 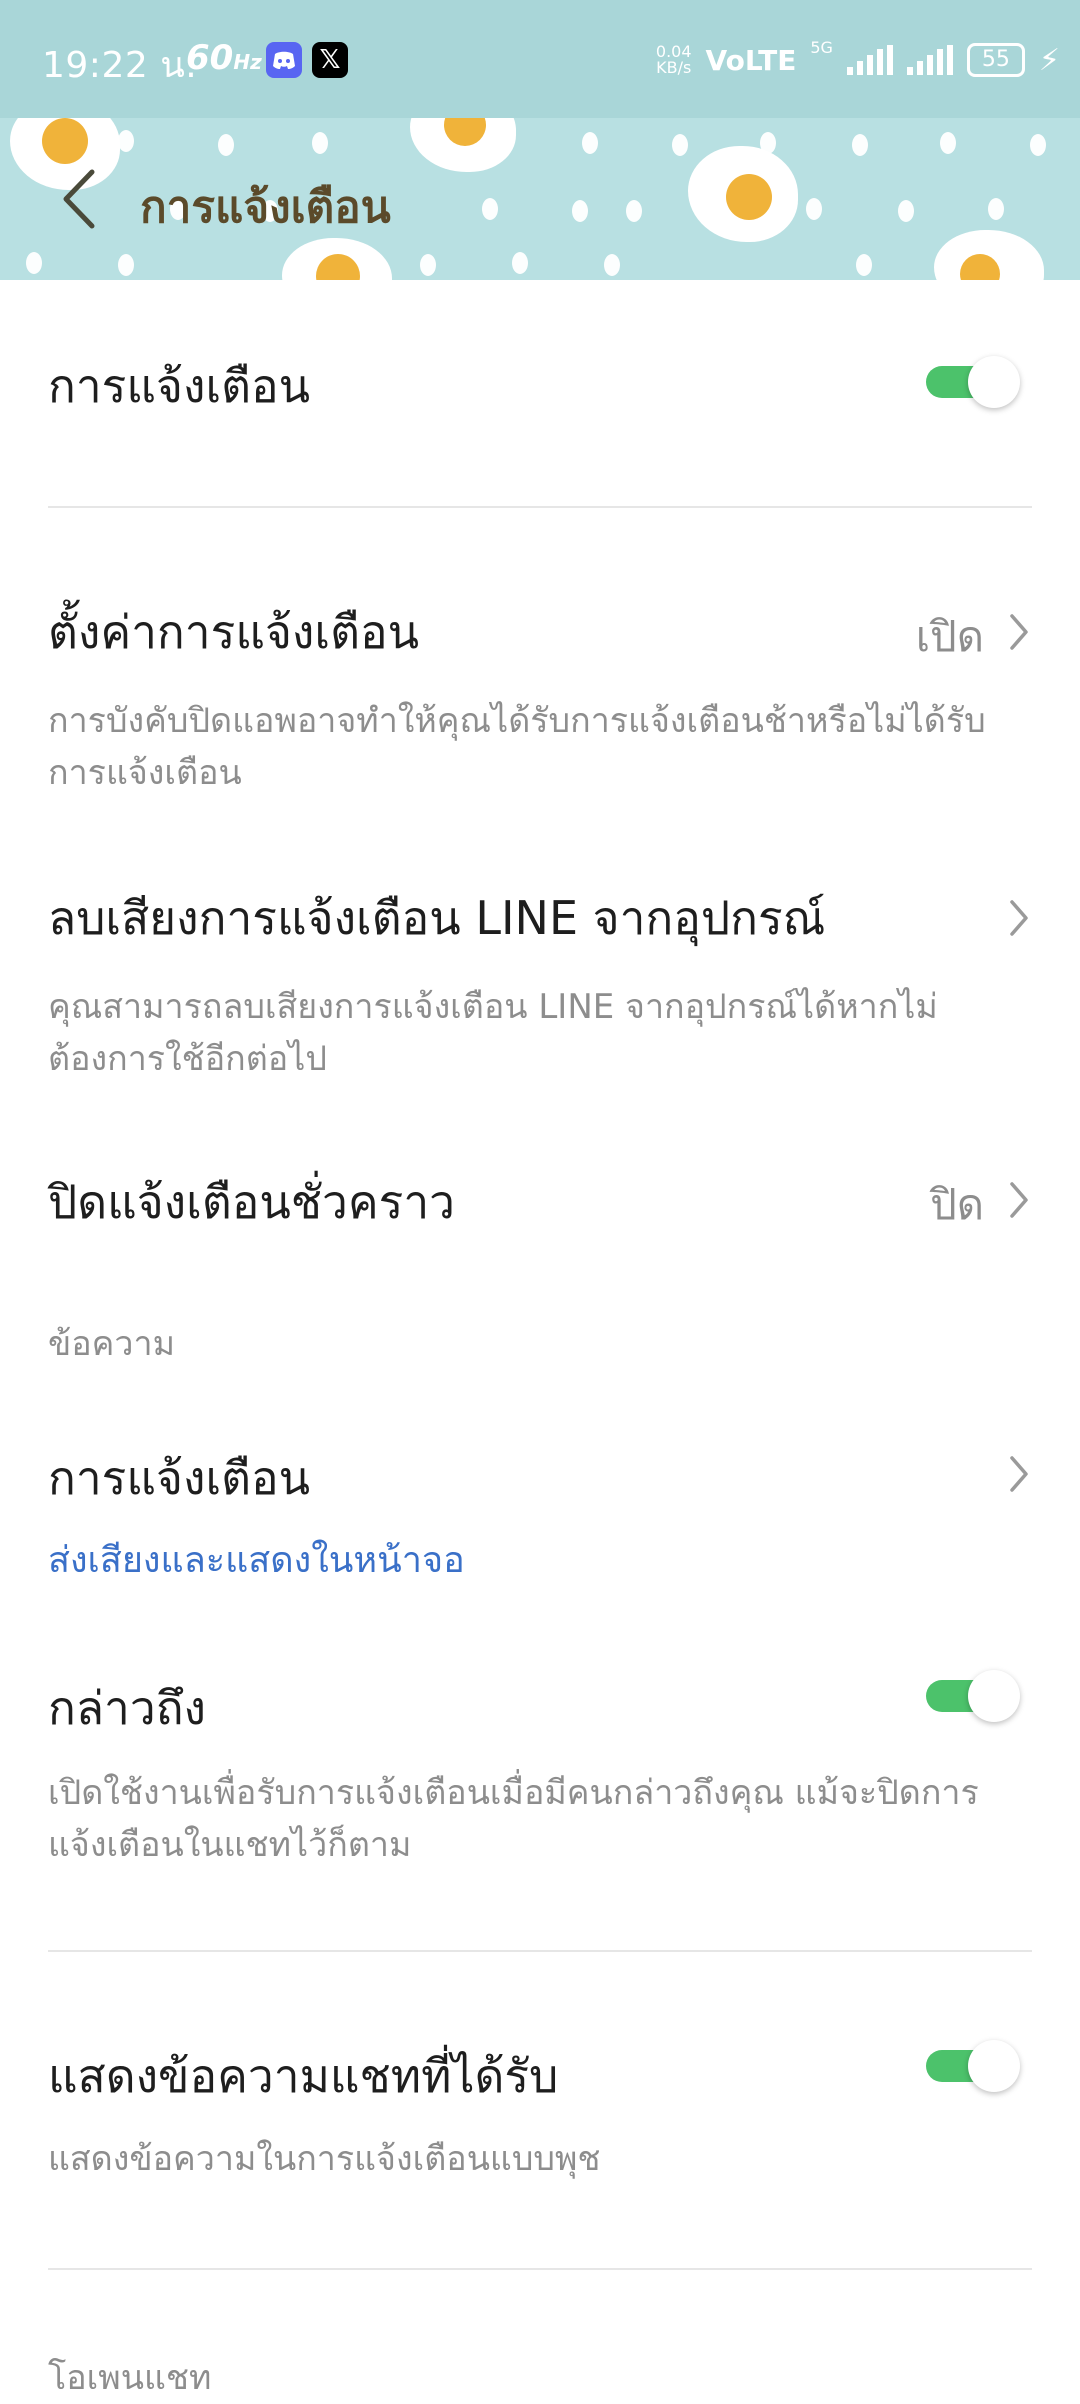 What do you see at coordinates (437, 918) in the screenshot?
I see `delete-sound-label: ลบเสียงการแจ้งเตือน LINE จากอุปกรณ์` at bounding box center [437, 918].